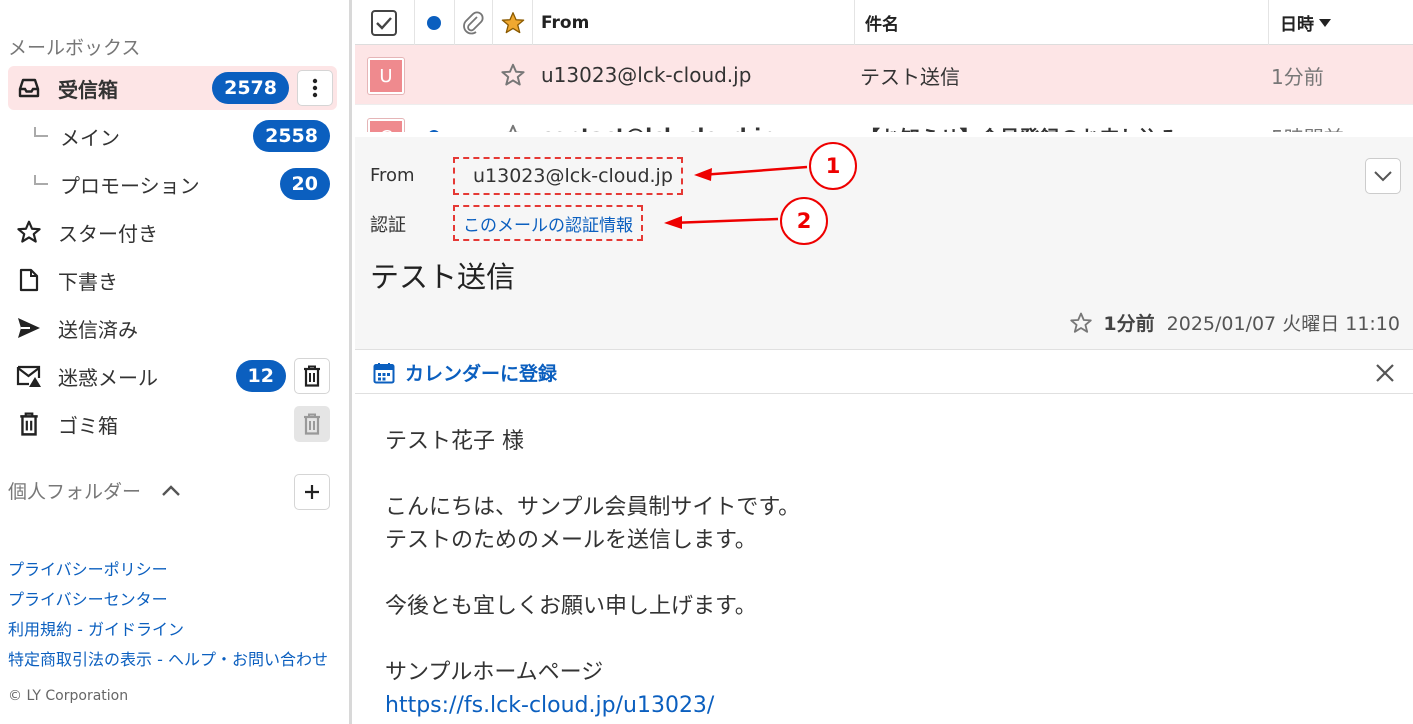 The height and width of the screenshot is (724, 1413). Describe the element at coordinates (910, 76) in the screenshot. I see `message-subject: テスト送信` at that location.